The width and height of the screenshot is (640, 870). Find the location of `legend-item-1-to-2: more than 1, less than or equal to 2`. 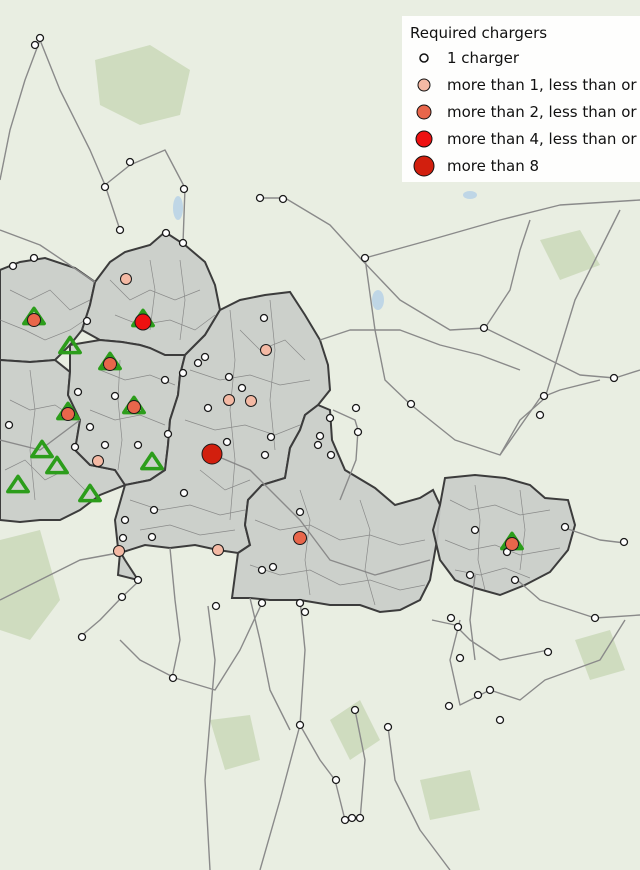

legend-item-1-to-2: more than 1, less than or equal to 2 is located at coordinates (525, 86).